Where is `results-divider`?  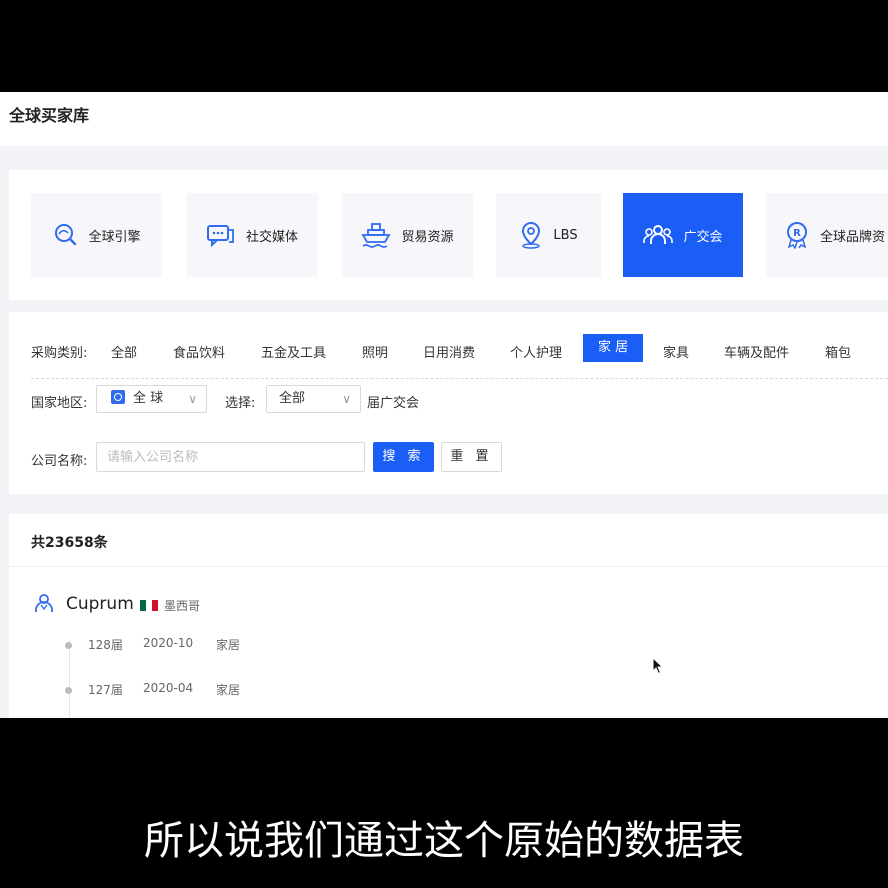 results-divider is located at coordinates (448, 566).